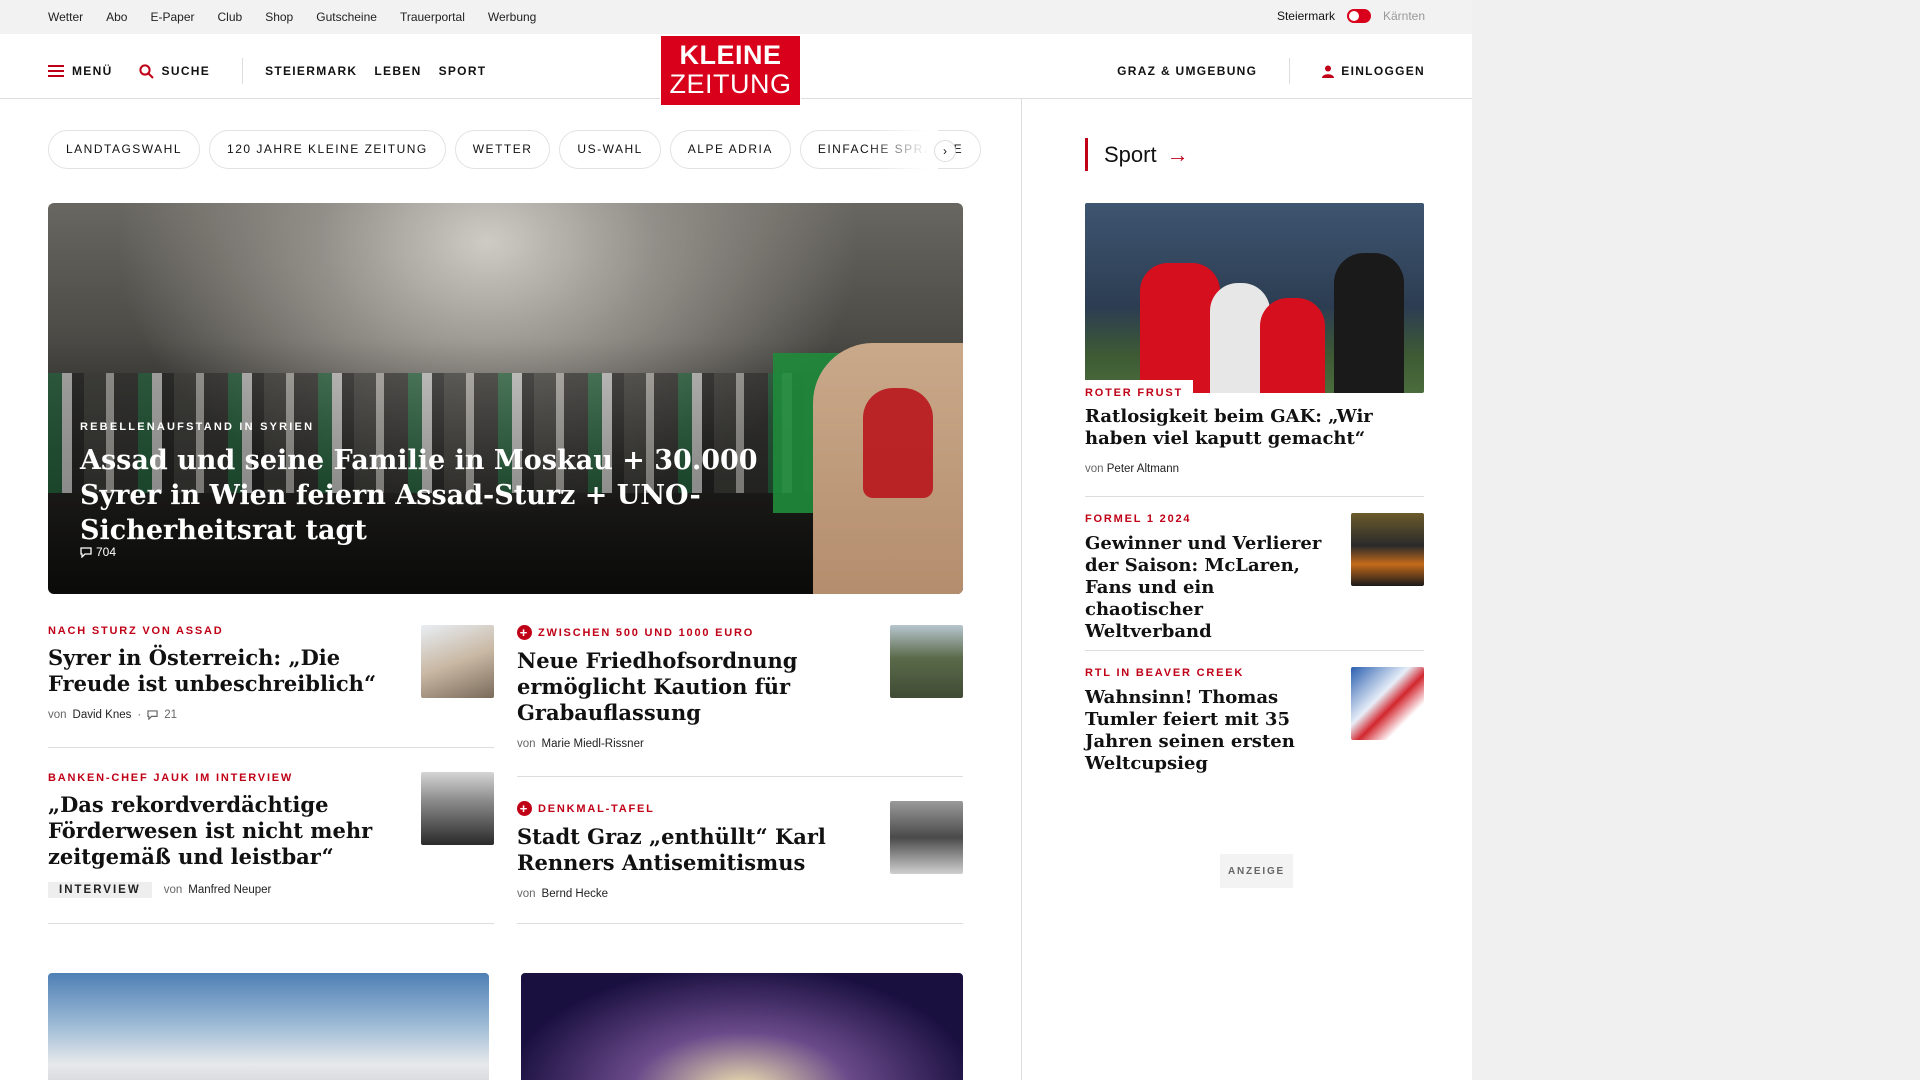 This screenshot has height=1080, width=1920. What do you see at coordinates (1358, 16) in the screenshot?
I see `region-toggle` at bounding box center [1358, 16].